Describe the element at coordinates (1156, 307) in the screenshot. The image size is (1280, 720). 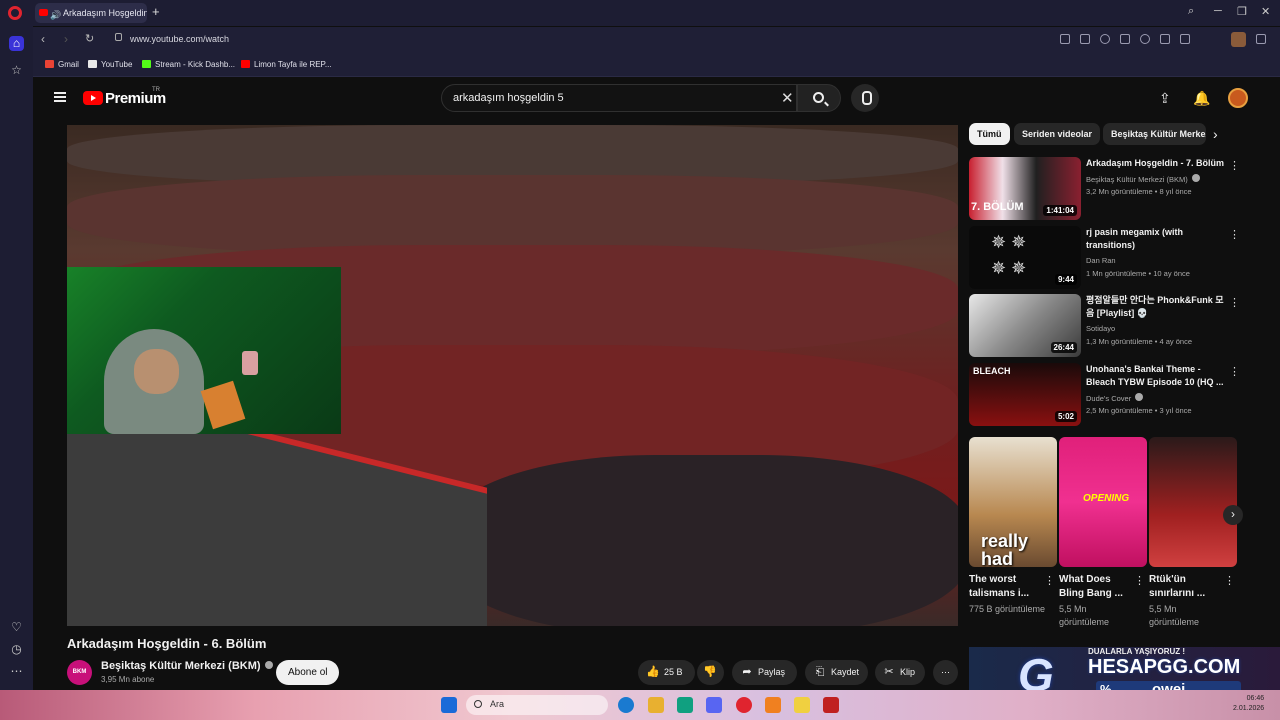
I see `recommendation-title: 평점알들만 안다는 Phonk&Funk 모음 [Playlist] 💀` at that location.